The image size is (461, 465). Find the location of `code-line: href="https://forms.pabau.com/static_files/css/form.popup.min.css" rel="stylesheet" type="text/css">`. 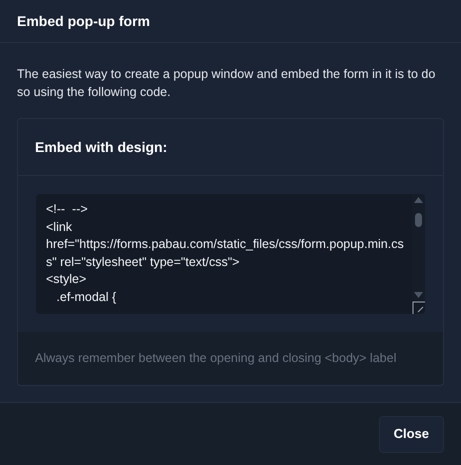

code-line: href="https://forms.pabau.com/static_files/css/form.popup.min.css" rel="stylesheet" type="text/css"> is located at coordinates (225, 253).